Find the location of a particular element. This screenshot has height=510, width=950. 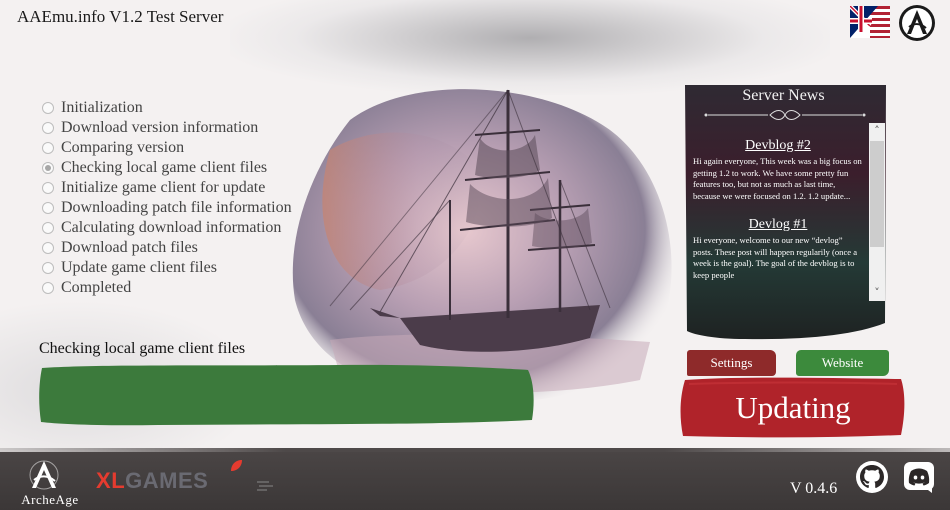

uk-us-flag-icon is located at coordinates (870, 22).